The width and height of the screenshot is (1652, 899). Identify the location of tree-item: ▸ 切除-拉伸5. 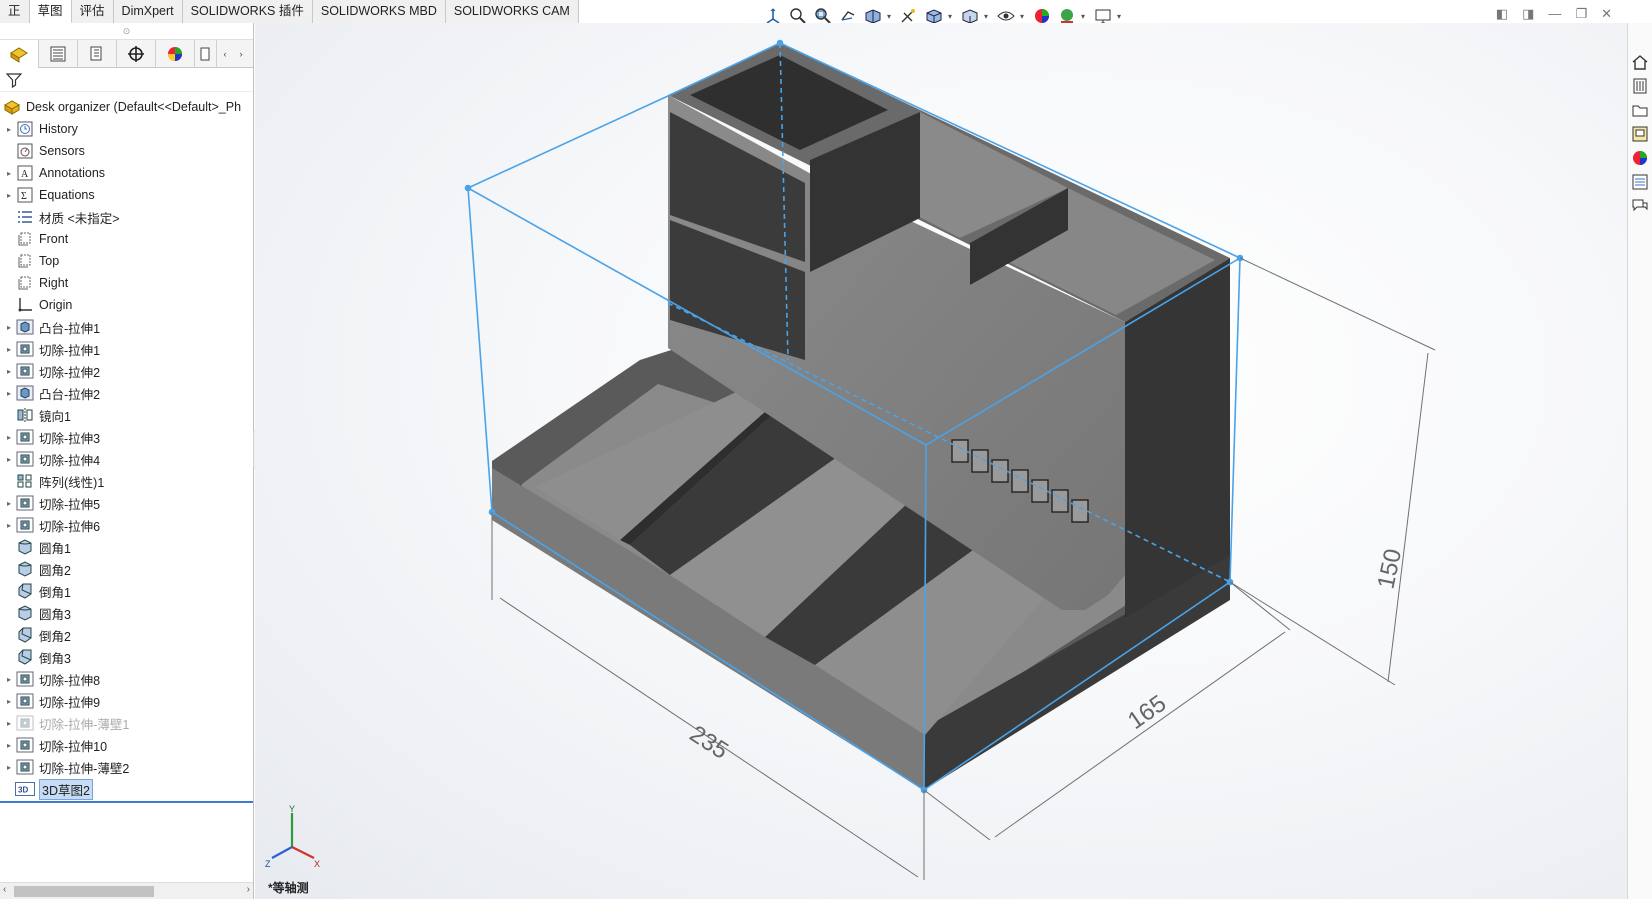
(126, 503).